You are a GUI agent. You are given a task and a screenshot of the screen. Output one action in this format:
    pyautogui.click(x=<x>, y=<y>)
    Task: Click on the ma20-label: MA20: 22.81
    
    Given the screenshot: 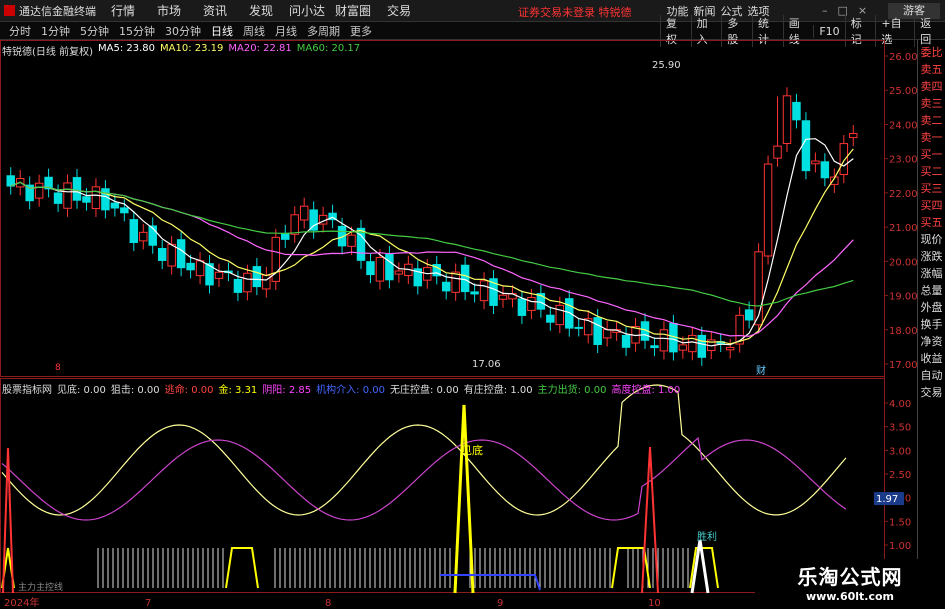 What is the action you would take?
    pyautogui.click(x=260, y=48)
    